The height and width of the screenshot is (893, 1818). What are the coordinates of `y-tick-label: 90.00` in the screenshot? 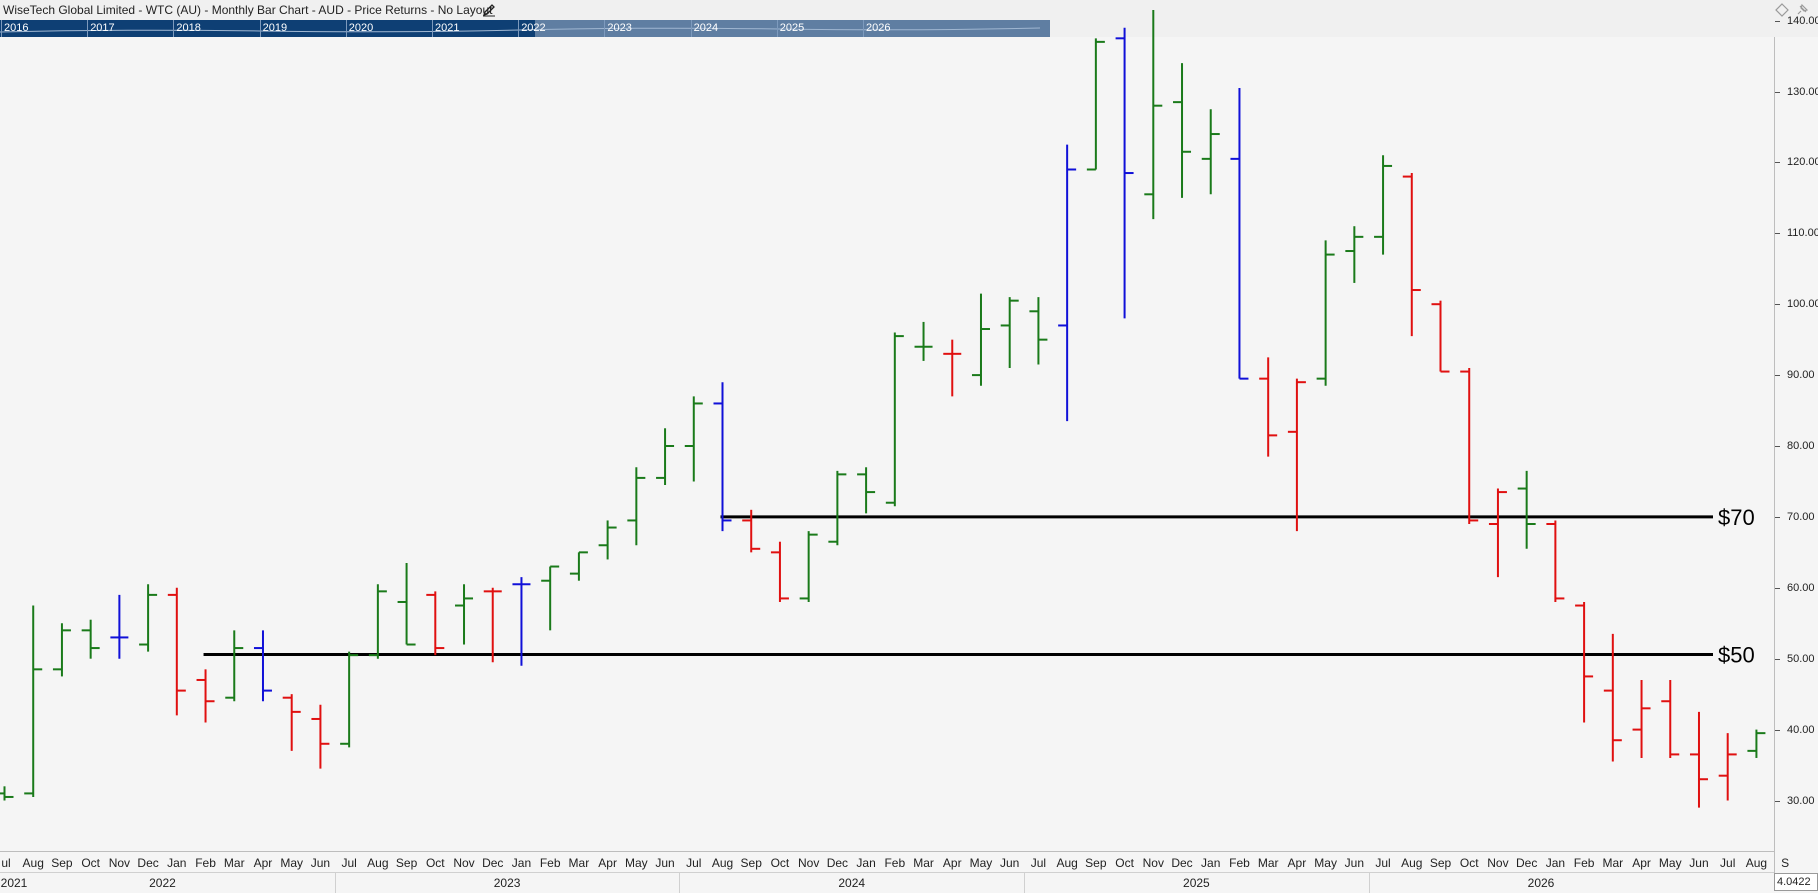 It's located at (1801, 375).